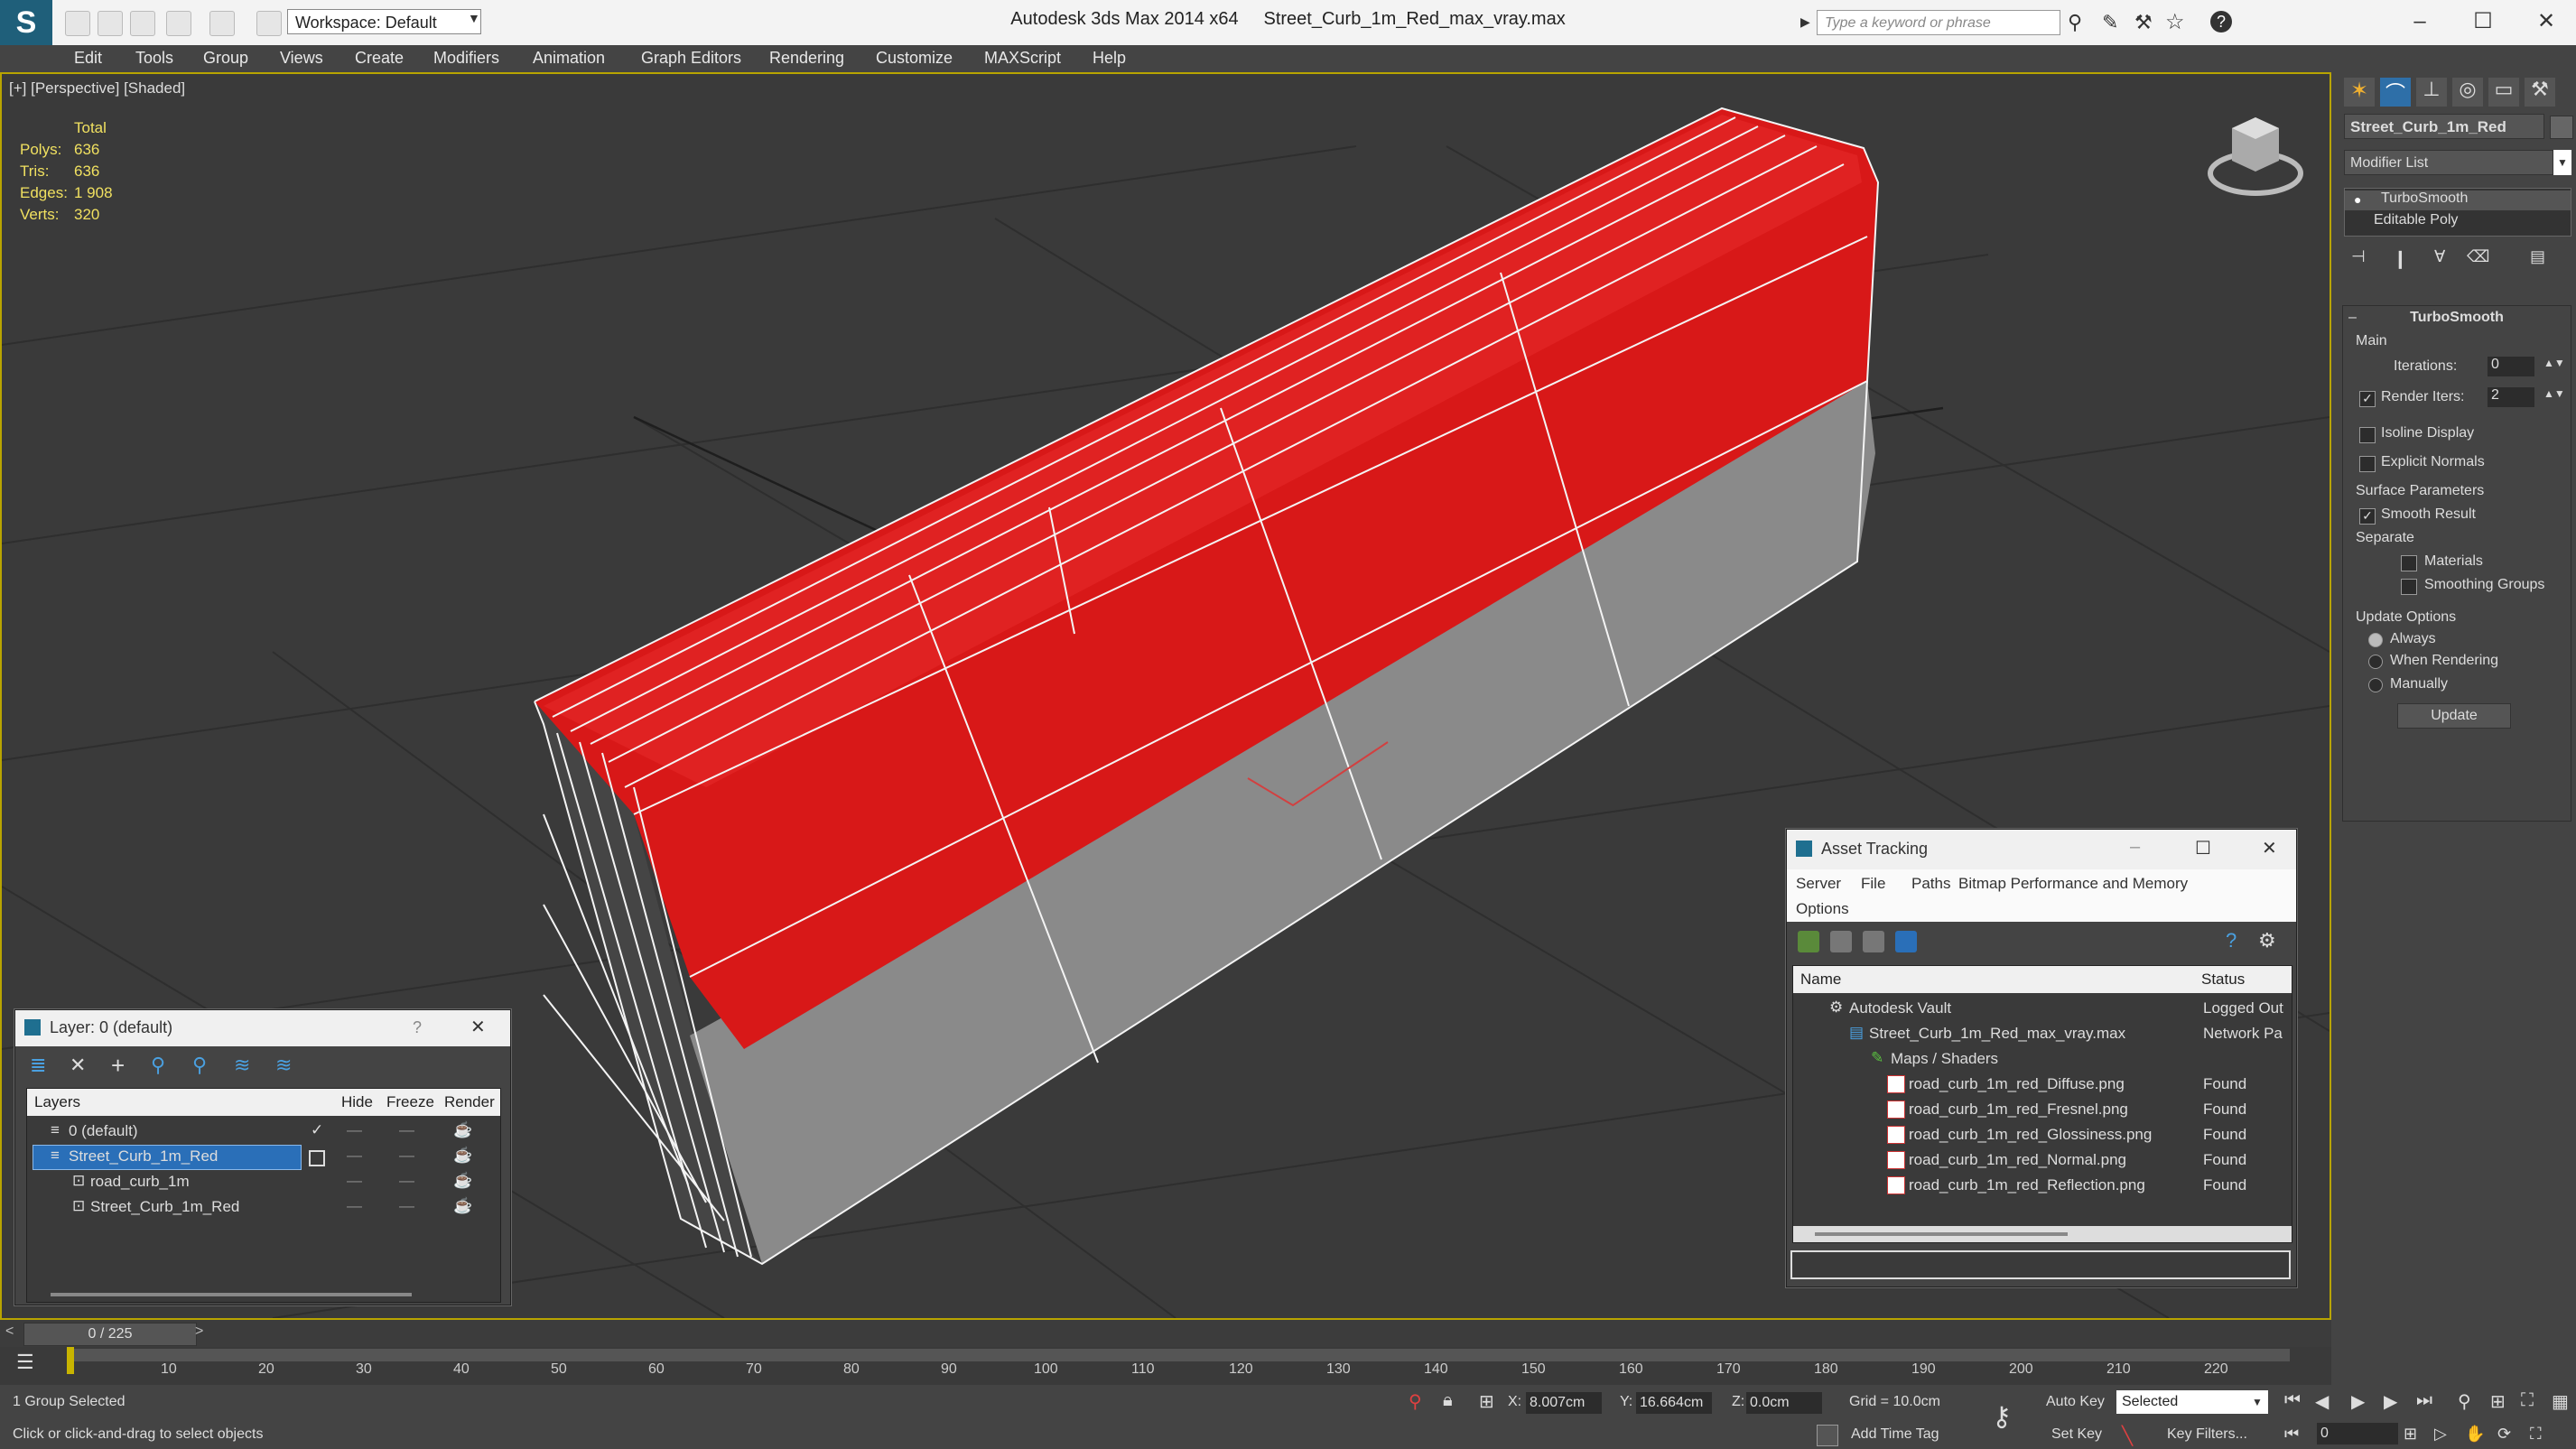 This screenshot has width=2576, height=1449. I want to click on asset-row-normal: road_curb_1m_red_Normal.png Found, so click(2042, 1161).